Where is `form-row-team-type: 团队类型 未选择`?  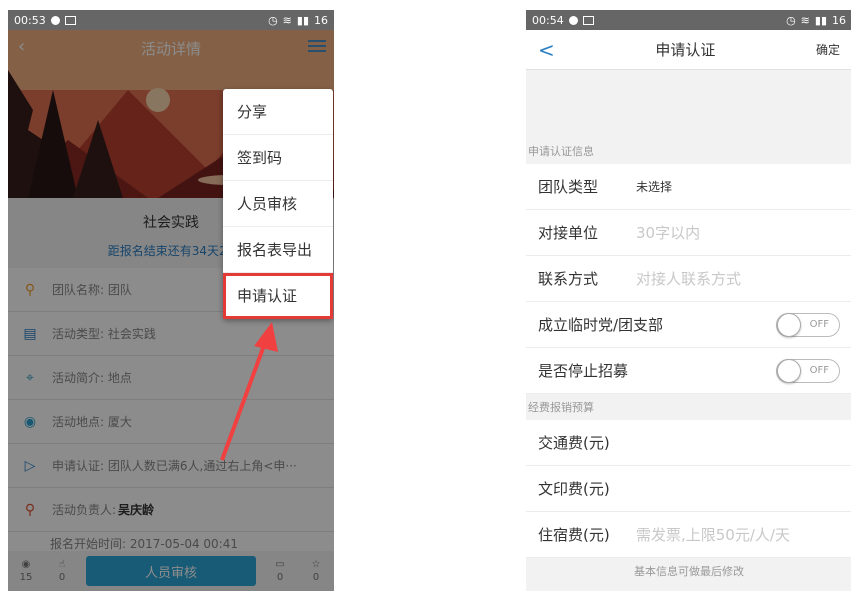
form-row-team-type: 团队类型 未选择 is located at coordinates (688, 187).